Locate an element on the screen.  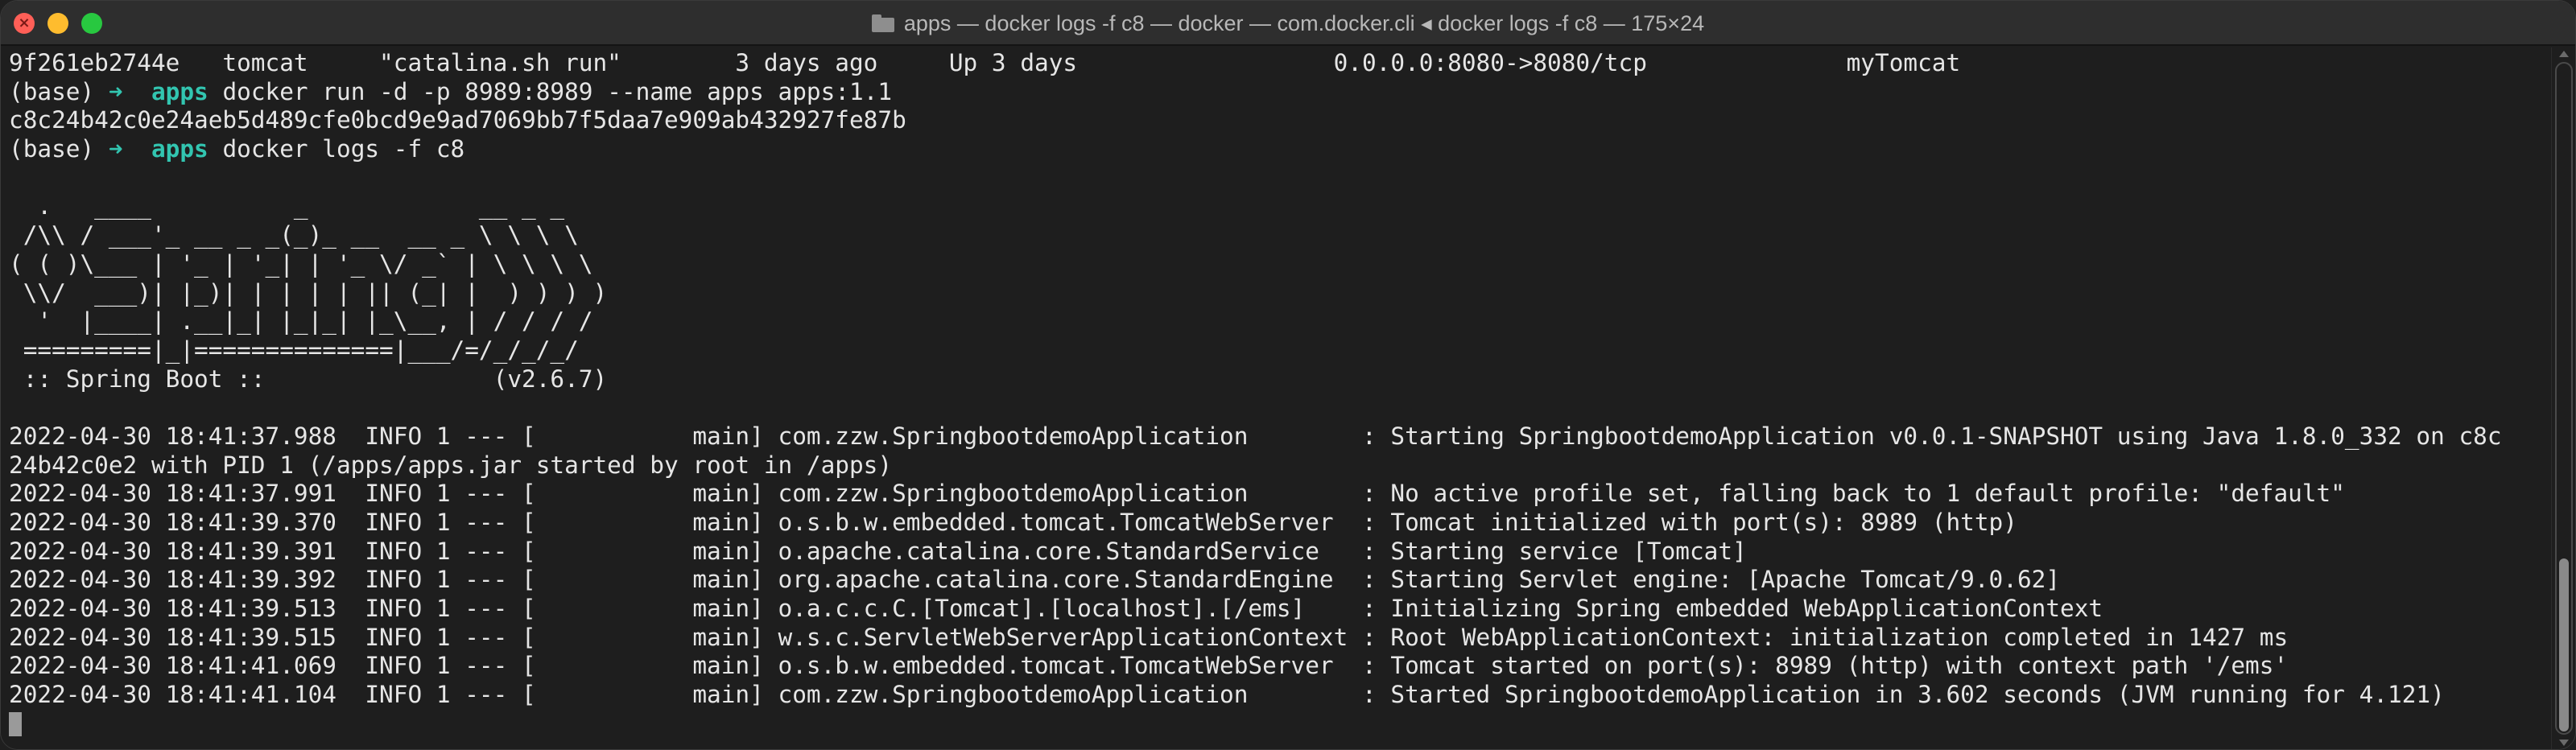
scroll-down-arrow-icon is located at coordinates (2564, 743).